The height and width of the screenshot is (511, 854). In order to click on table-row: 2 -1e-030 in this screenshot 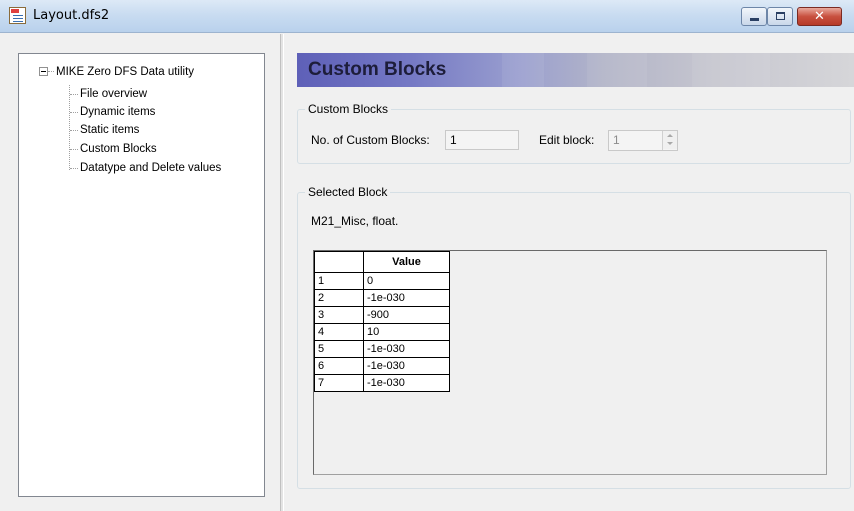, I will do `click(382, 298)`.